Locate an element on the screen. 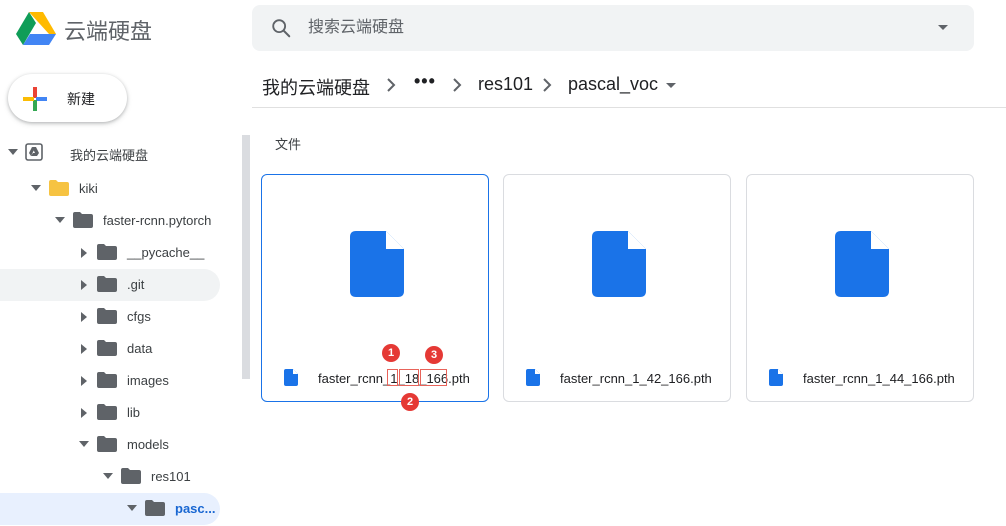  search-options-icon is located at coordinates (943, 27).